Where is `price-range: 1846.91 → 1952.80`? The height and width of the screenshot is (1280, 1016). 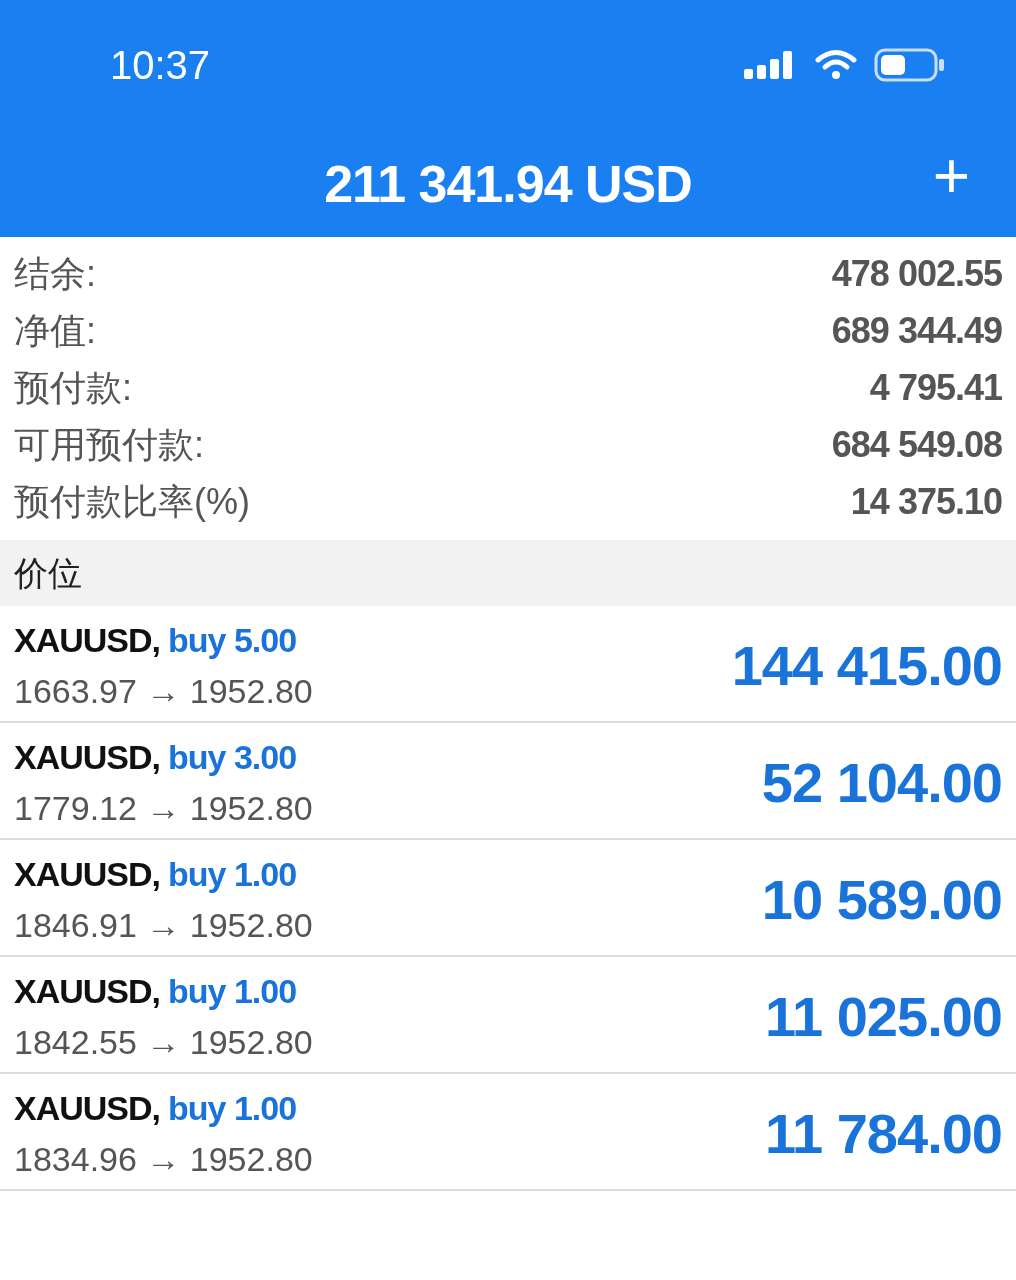 price-range: 1846.91 → 1952.80 is located at coordinates (163, 925).